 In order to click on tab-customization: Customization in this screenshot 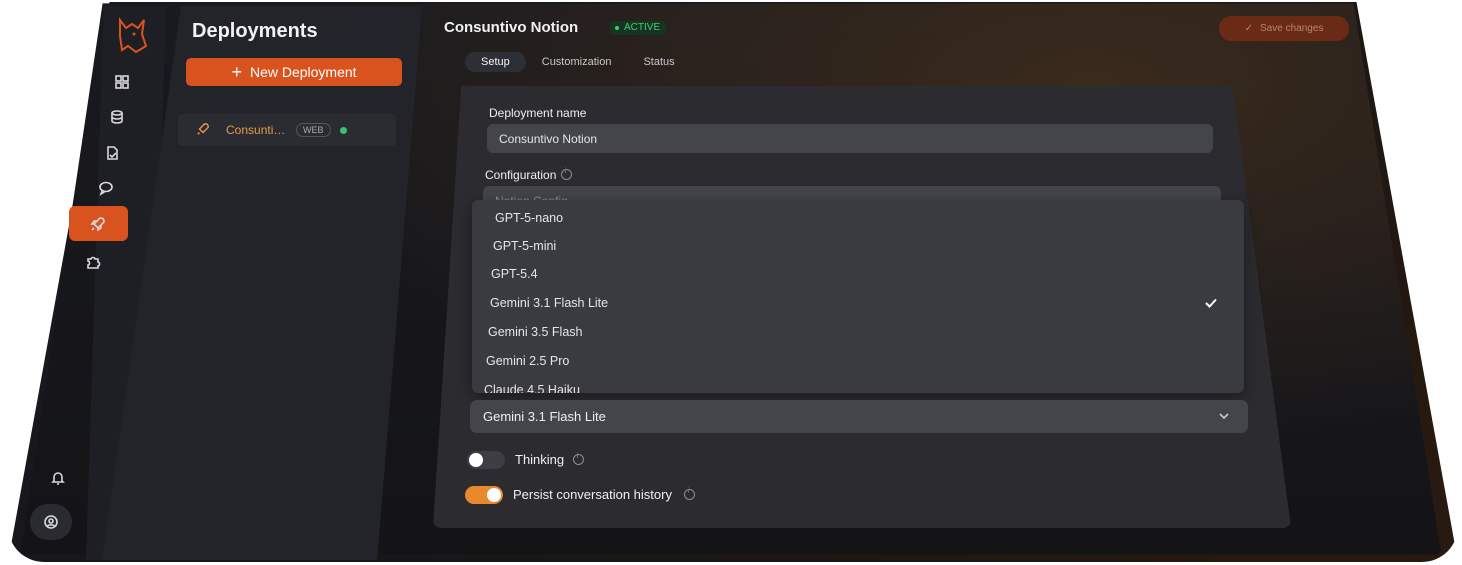, I will do `click(577, 62)`.